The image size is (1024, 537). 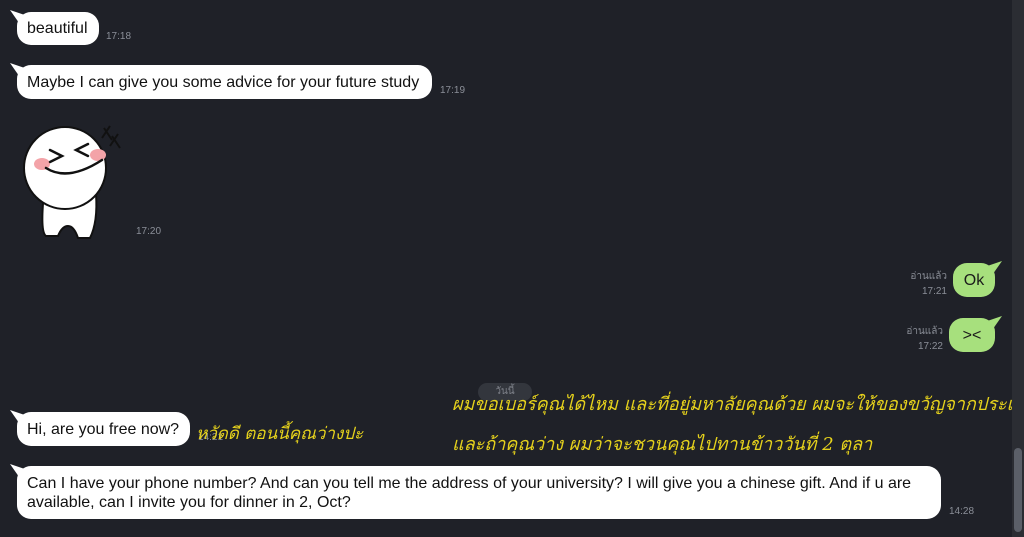 I want to click on annotation-text: หวัดดี ตอนนี้คุณว่างปะ, so click(x=280, y=434).